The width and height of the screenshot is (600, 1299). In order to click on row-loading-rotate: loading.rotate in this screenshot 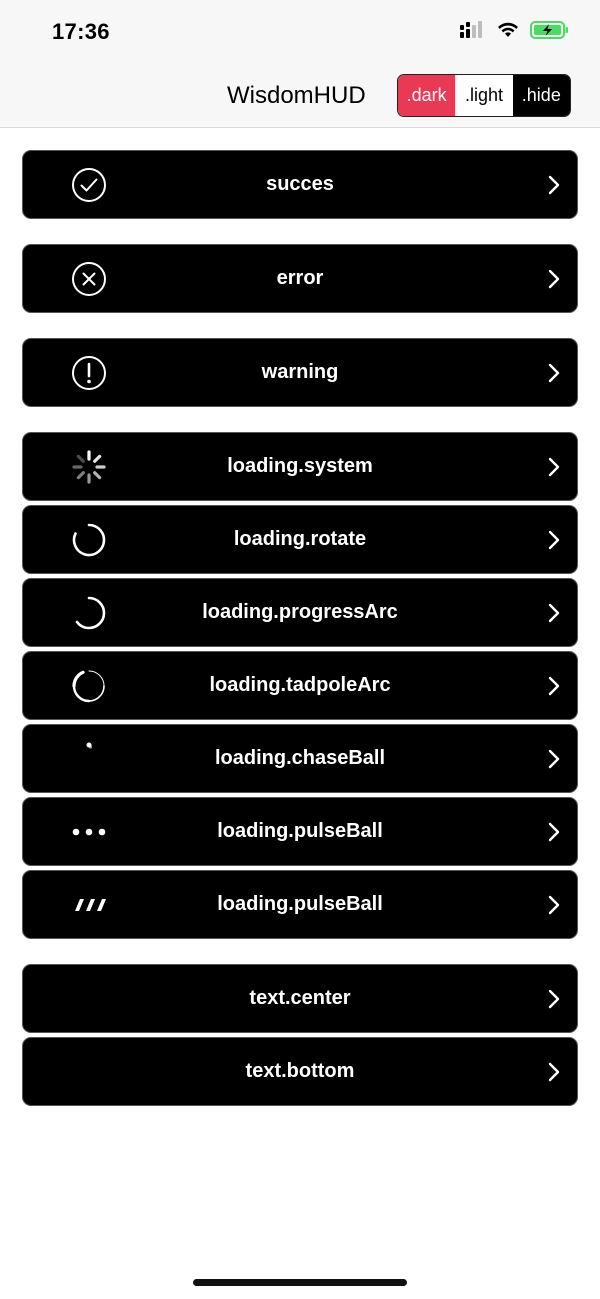, I will do `click(300, 539)`.